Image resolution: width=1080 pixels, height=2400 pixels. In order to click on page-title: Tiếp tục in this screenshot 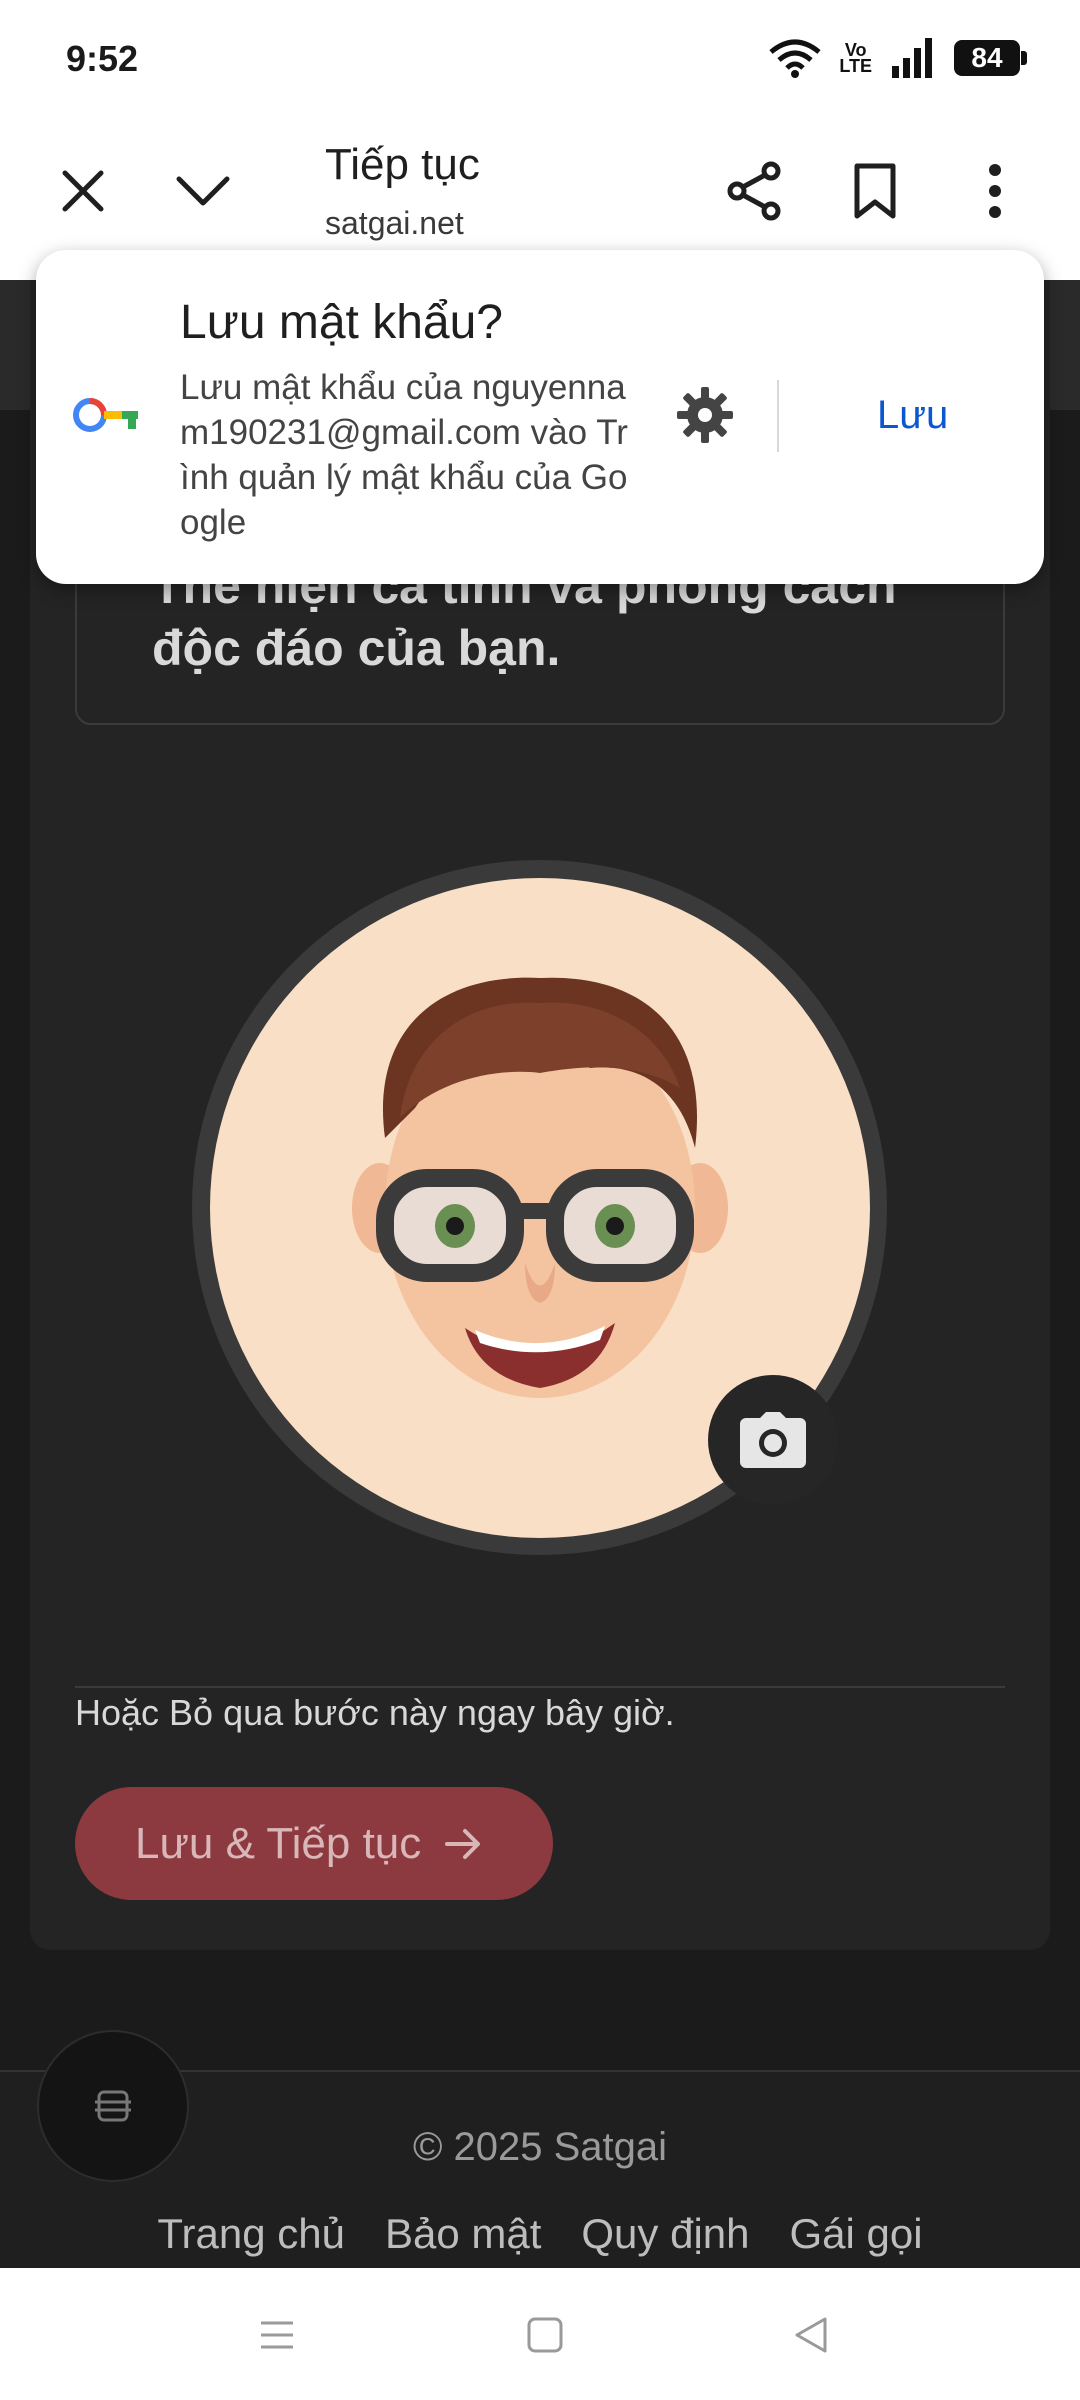, I will do `click(402, 164)`.